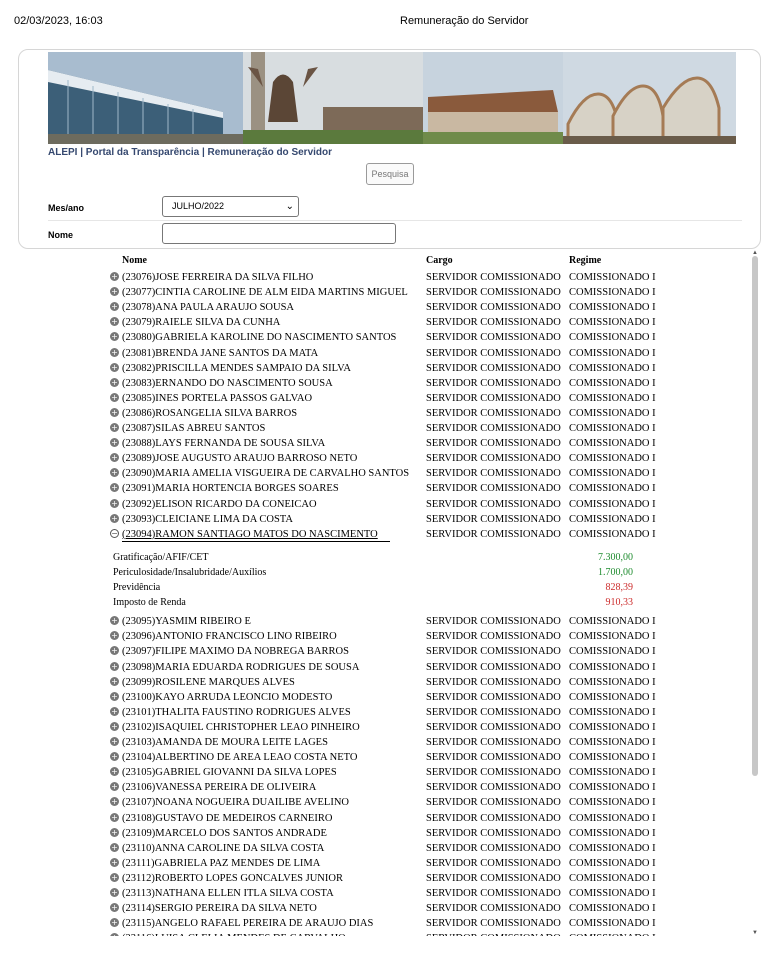  What do you see at coordinates (223, 848) in the screenshot?
I see `row-name: (23110)ANNA CAROLINE DA SILVA COSTA` at bounding box center [223, 848].